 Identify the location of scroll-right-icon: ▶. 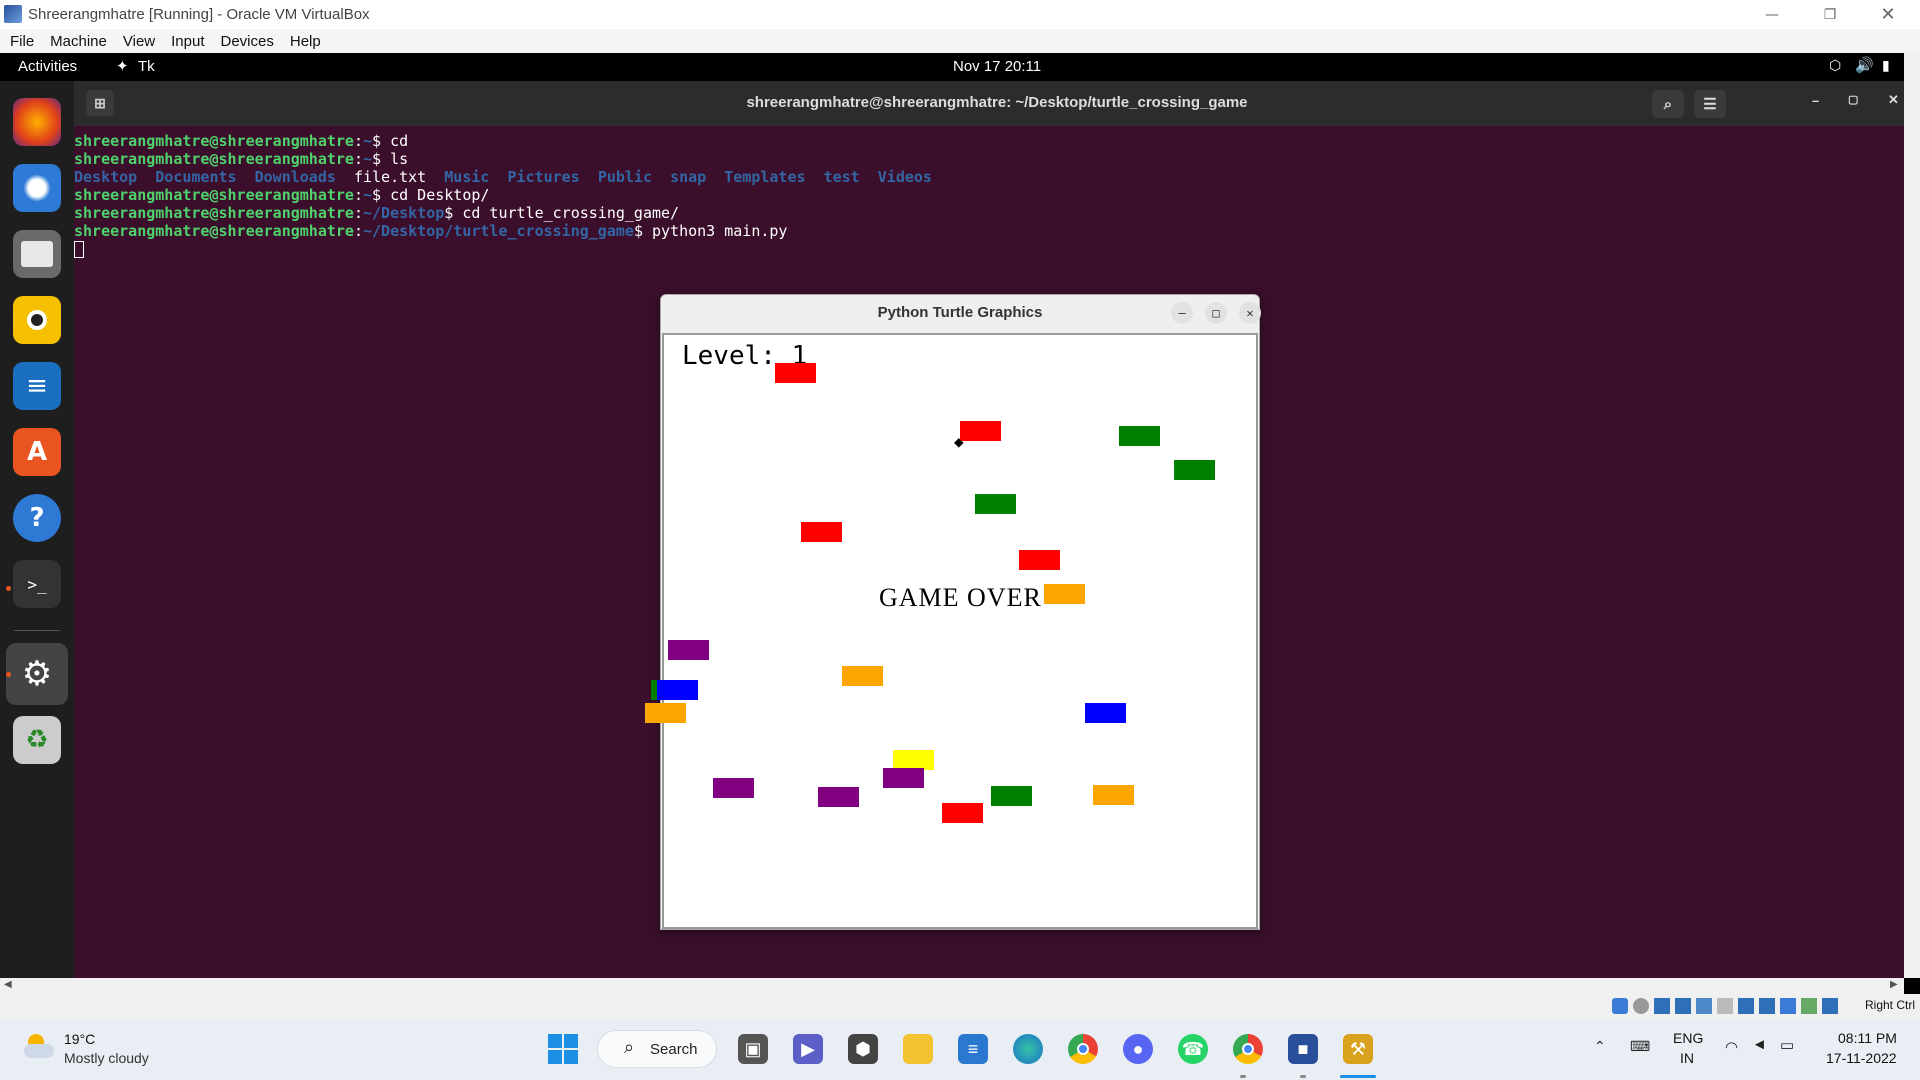
(1894, 984).